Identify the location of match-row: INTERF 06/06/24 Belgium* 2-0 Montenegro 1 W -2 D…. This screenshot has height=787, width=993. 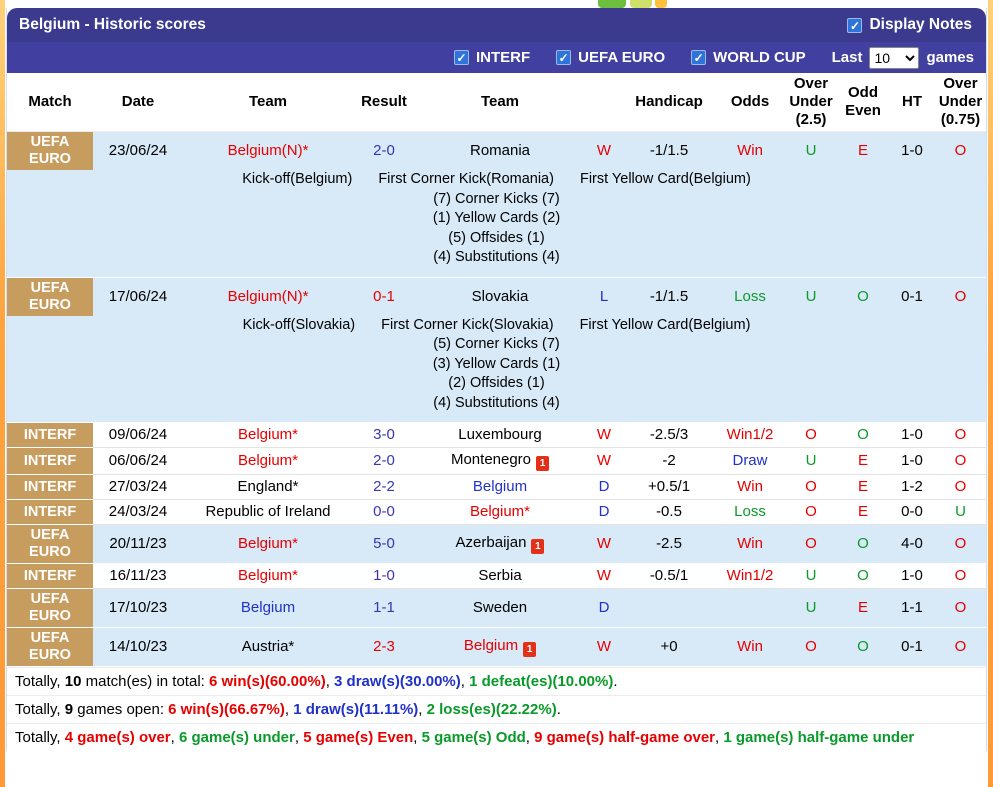
(496, 461).